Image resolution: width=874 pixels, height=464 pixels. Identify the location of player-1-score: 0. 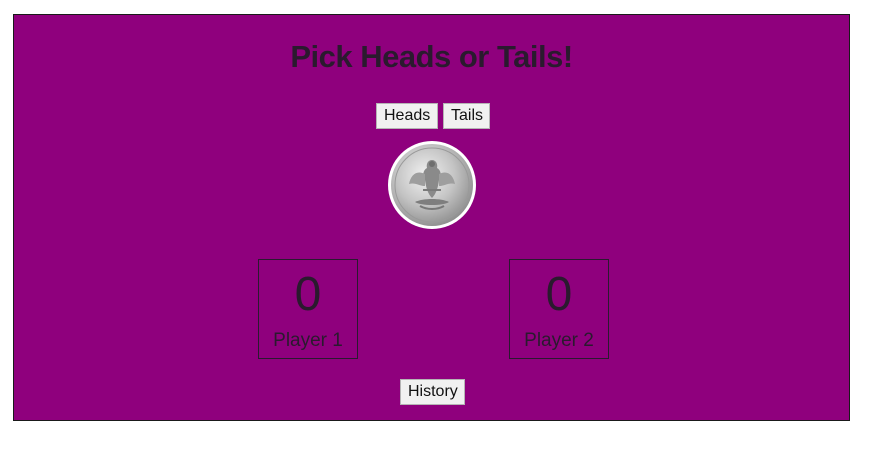
(308, 294).